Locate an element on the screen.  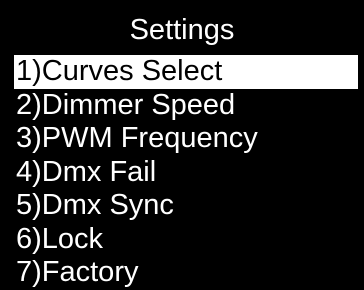
menu-item-pwm-frequency: 3)PWM Frequency is located at coordinates (186, 139).